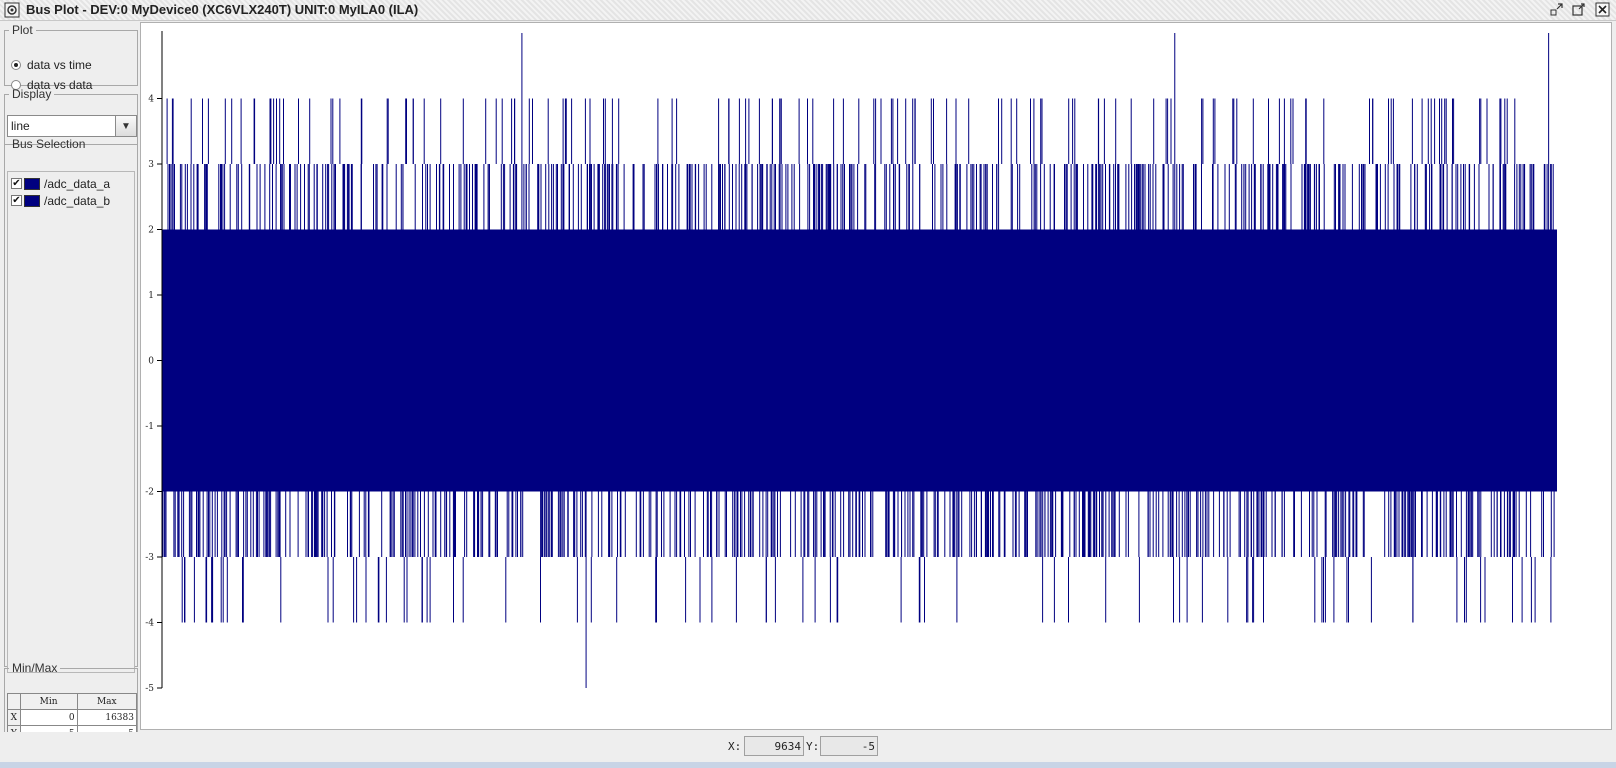  What do you see at coordinates (149, 427) in the screenshot?
I see `y-tick-label: -1` at bounding box center [149, 427].